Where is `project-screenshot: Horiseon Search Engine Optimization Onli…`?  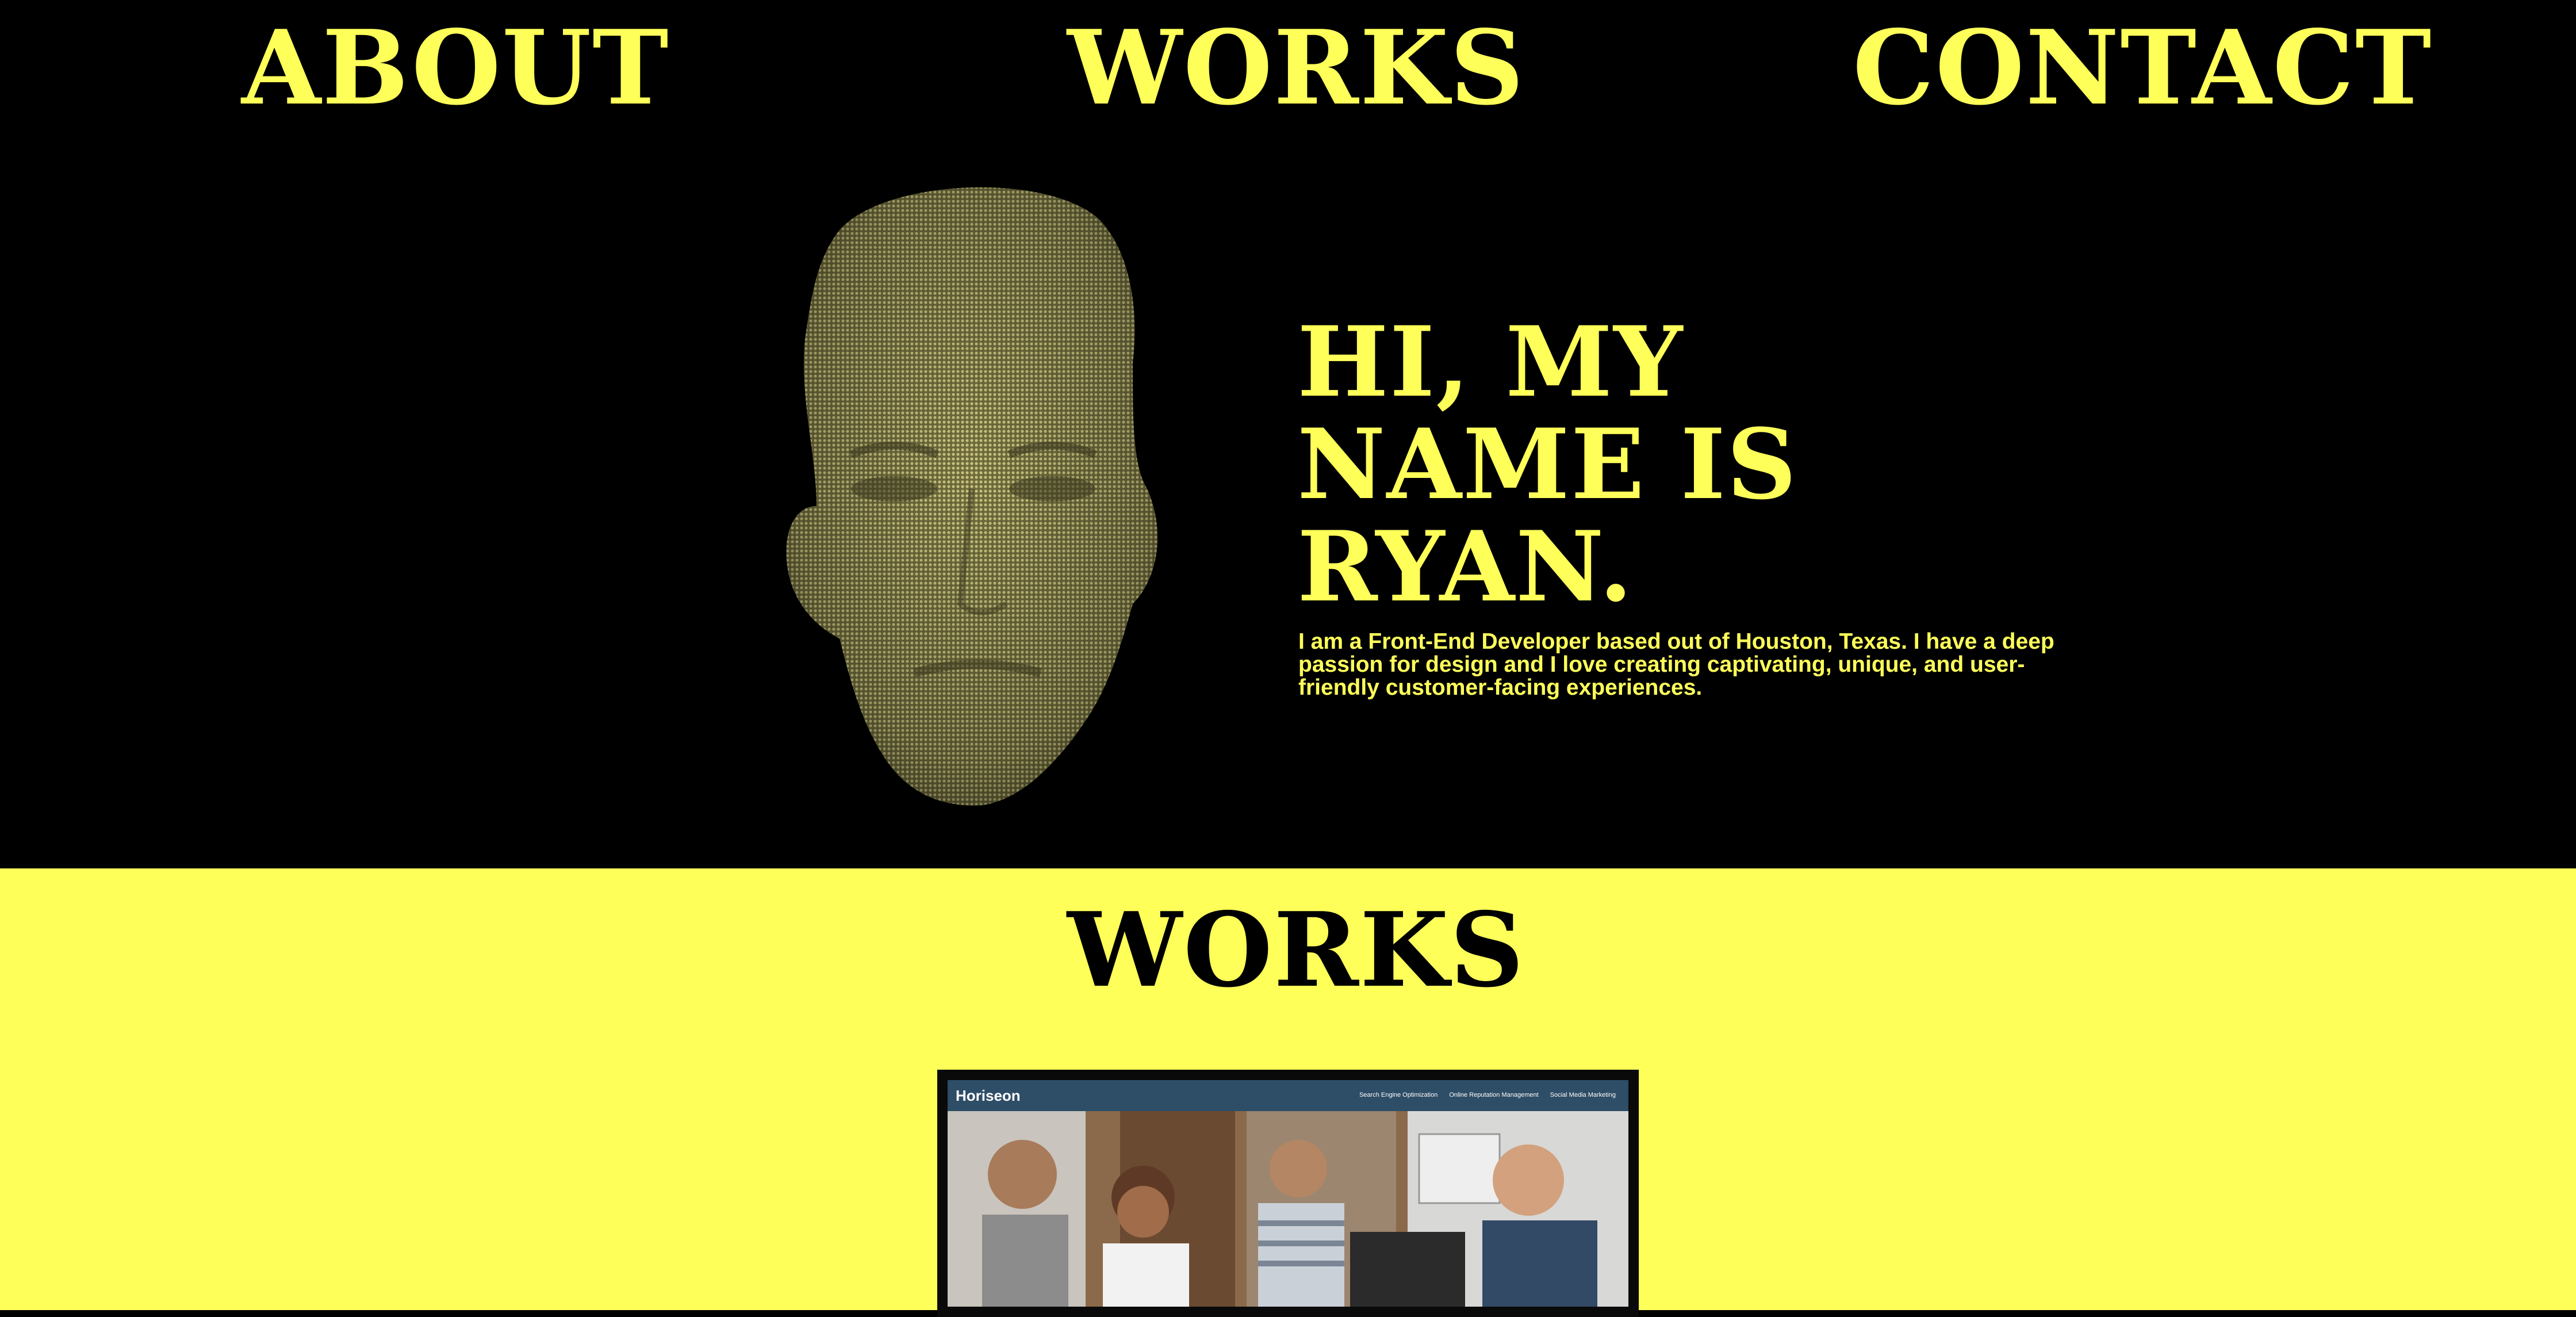 project-screenshot: Horiseon Search Engine Optimization Onli… is located at coordinates (1288, 1193).